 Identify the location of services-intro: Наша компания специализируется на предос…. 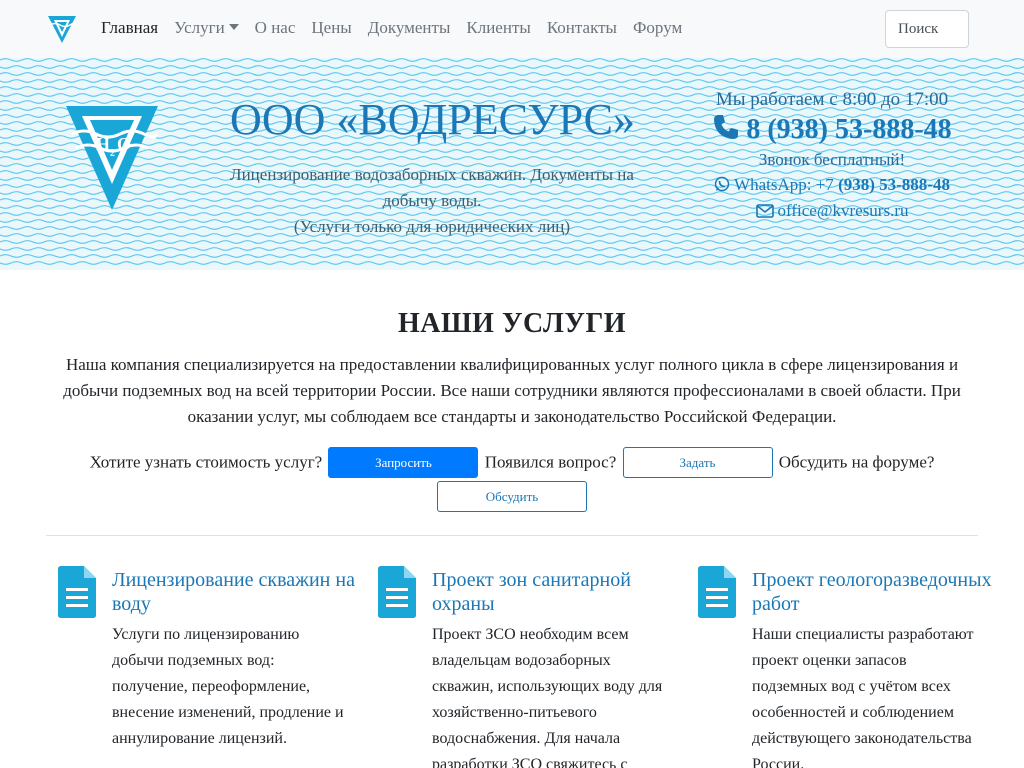
(512, 390).